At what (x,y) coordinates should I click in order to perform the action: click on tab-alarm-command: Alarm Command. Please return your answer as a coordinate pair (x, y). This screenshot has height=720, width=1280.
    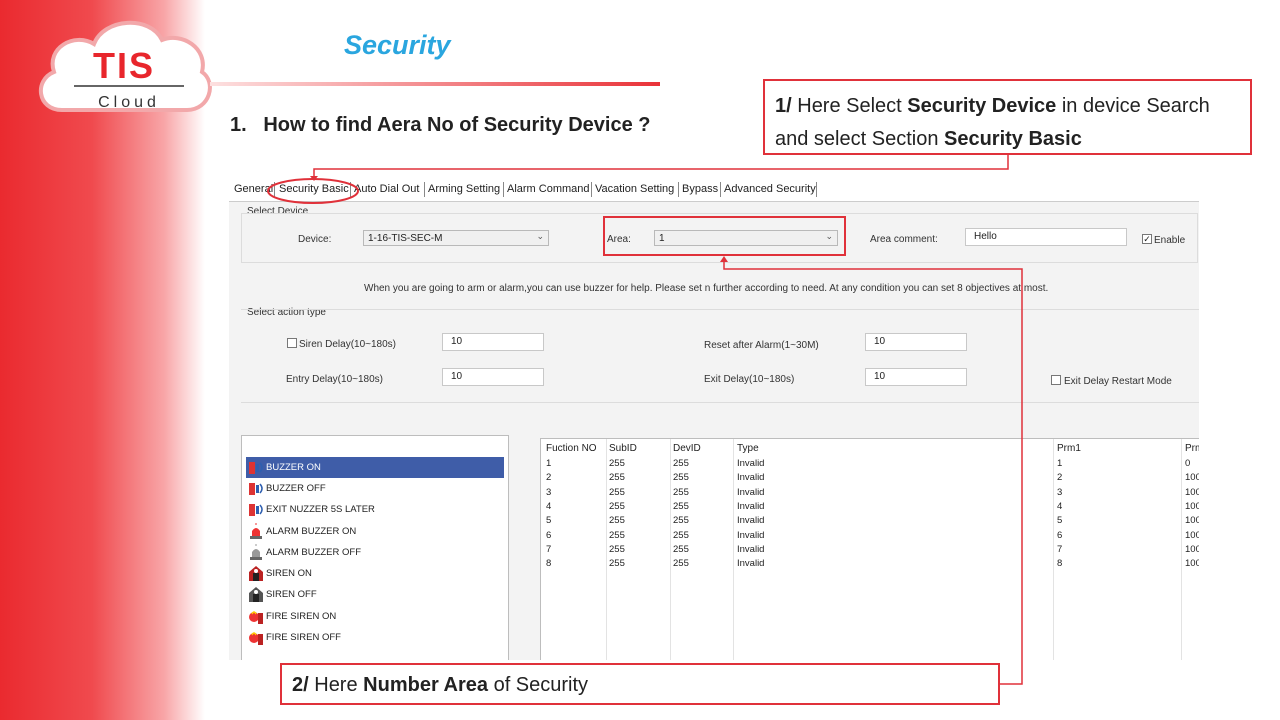
    Looking at the image, I should click on (548, 189).